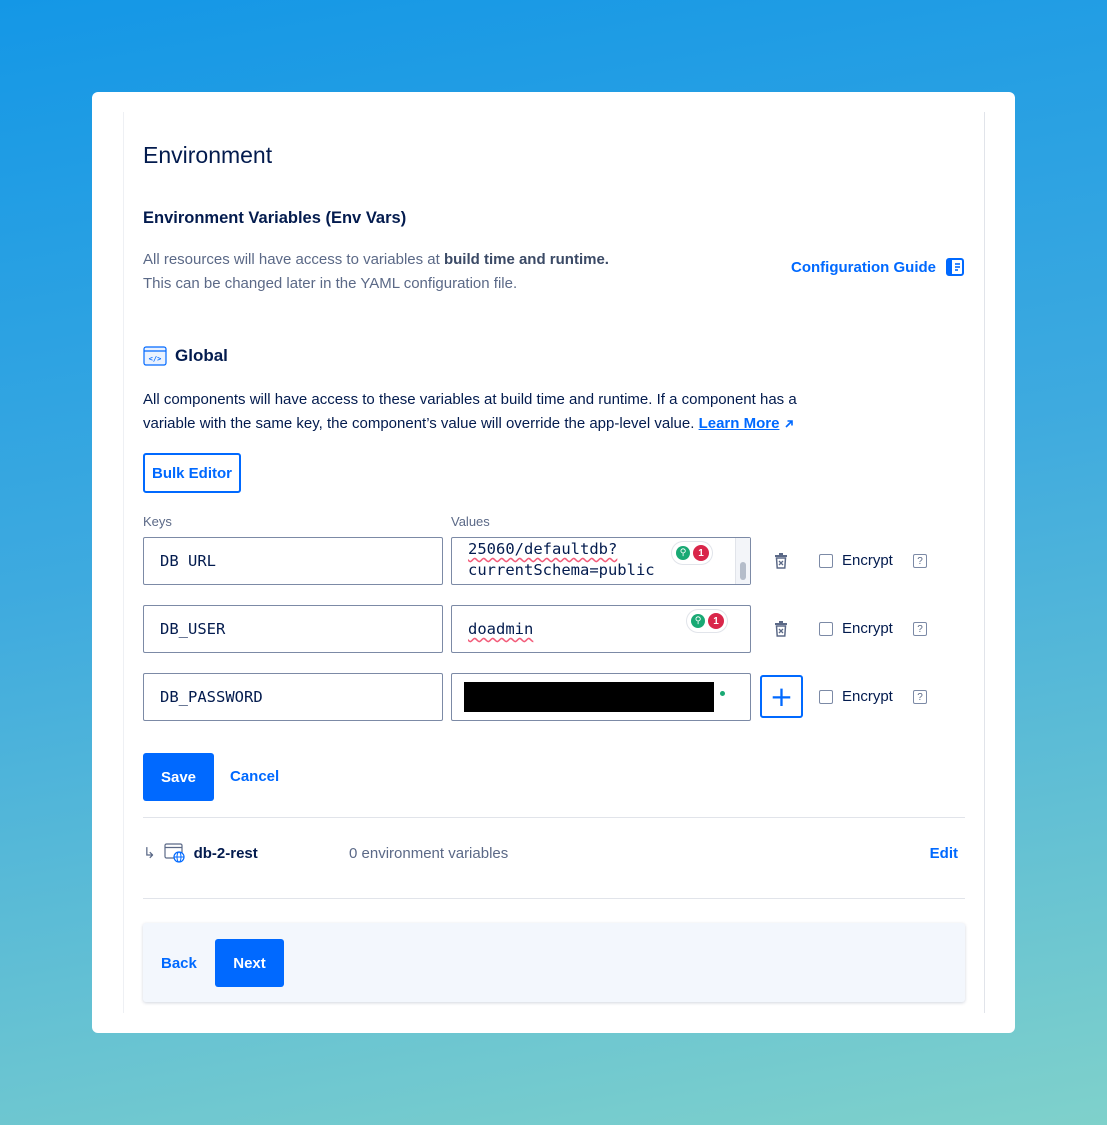  I want to click on component-var-count: 0 environment variables, so click(429, 853).